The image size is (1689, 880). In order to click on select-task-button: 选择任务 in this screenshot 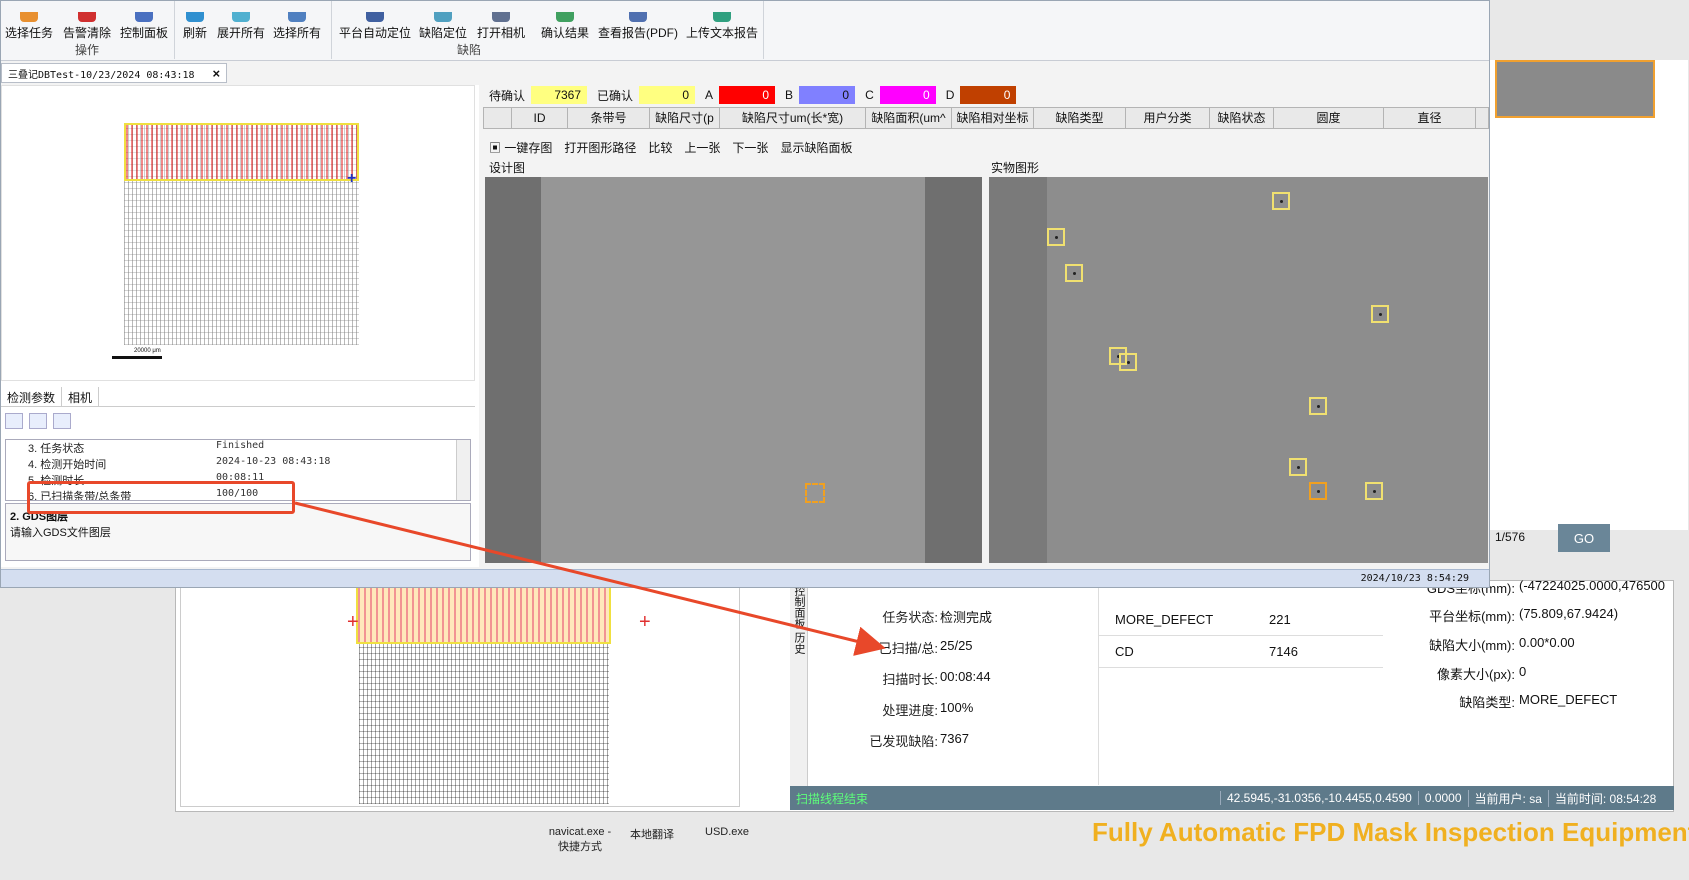, I will do `click(29, 21)`.